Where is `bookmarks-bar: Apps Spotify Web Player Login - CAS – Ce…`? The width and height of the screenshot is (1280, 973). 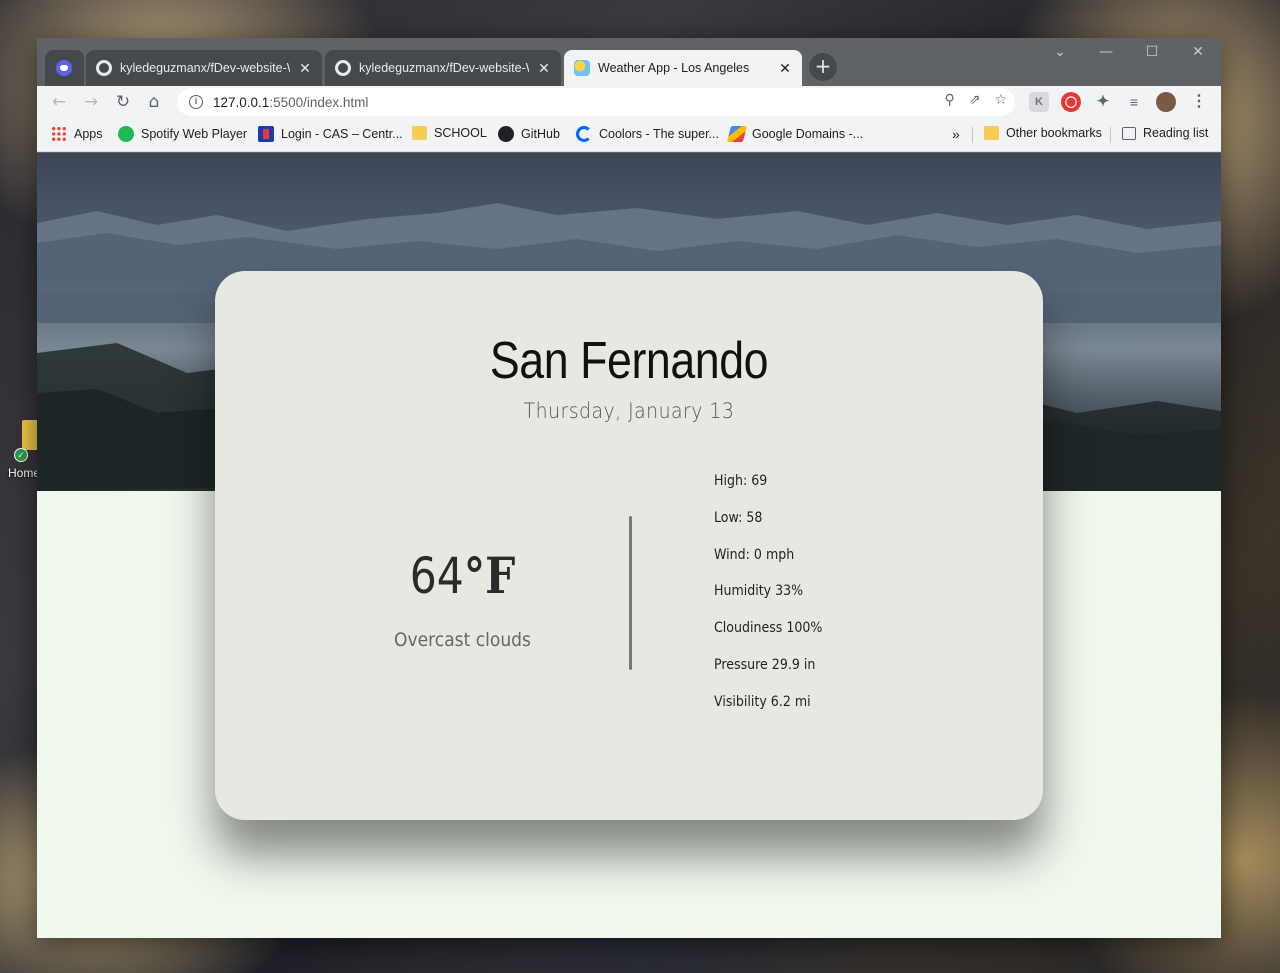 bookmarks-bar: Apps Spotify Web Player Login - CAS – Ce… is located at coordinates (629, 135).